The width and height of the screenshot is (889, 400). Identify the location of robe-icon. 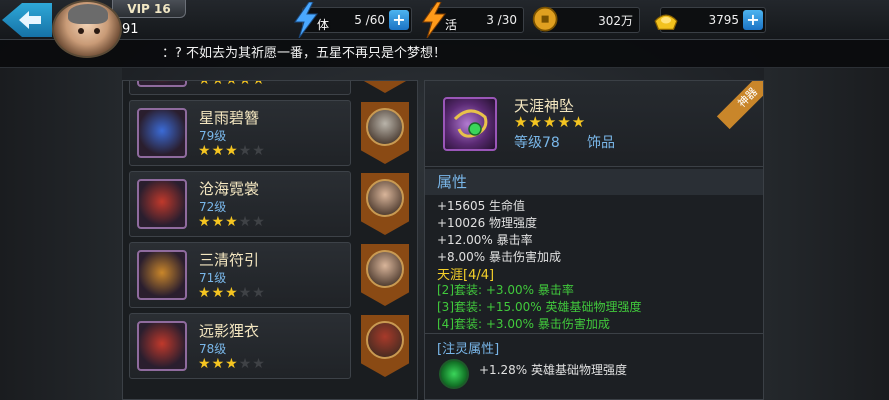
(162, 204).